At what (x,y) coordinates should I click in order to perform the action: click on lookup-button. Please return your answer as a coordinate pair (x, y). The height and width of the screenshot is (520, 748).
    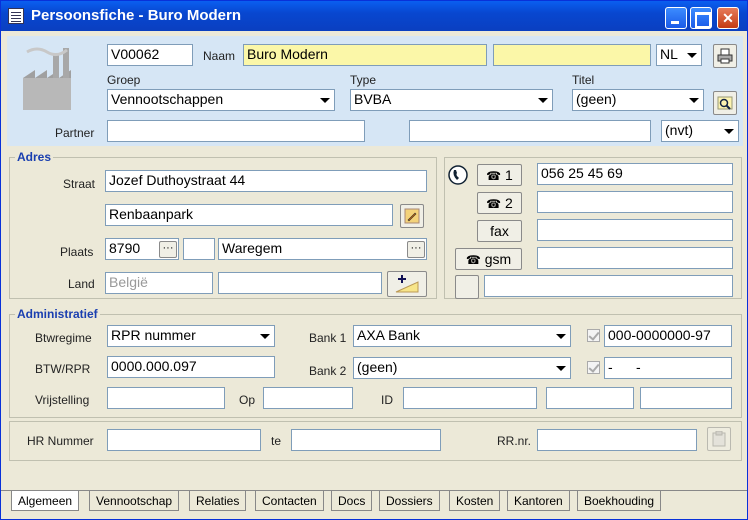
    Looking at the image, I should click on (725, 103).